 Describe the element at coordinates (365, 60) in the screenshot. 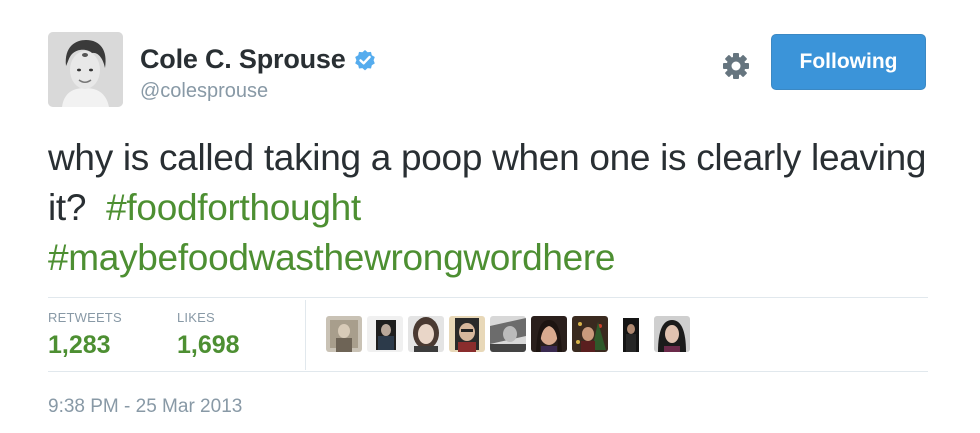

I see `verified-badge-icon` at that location.